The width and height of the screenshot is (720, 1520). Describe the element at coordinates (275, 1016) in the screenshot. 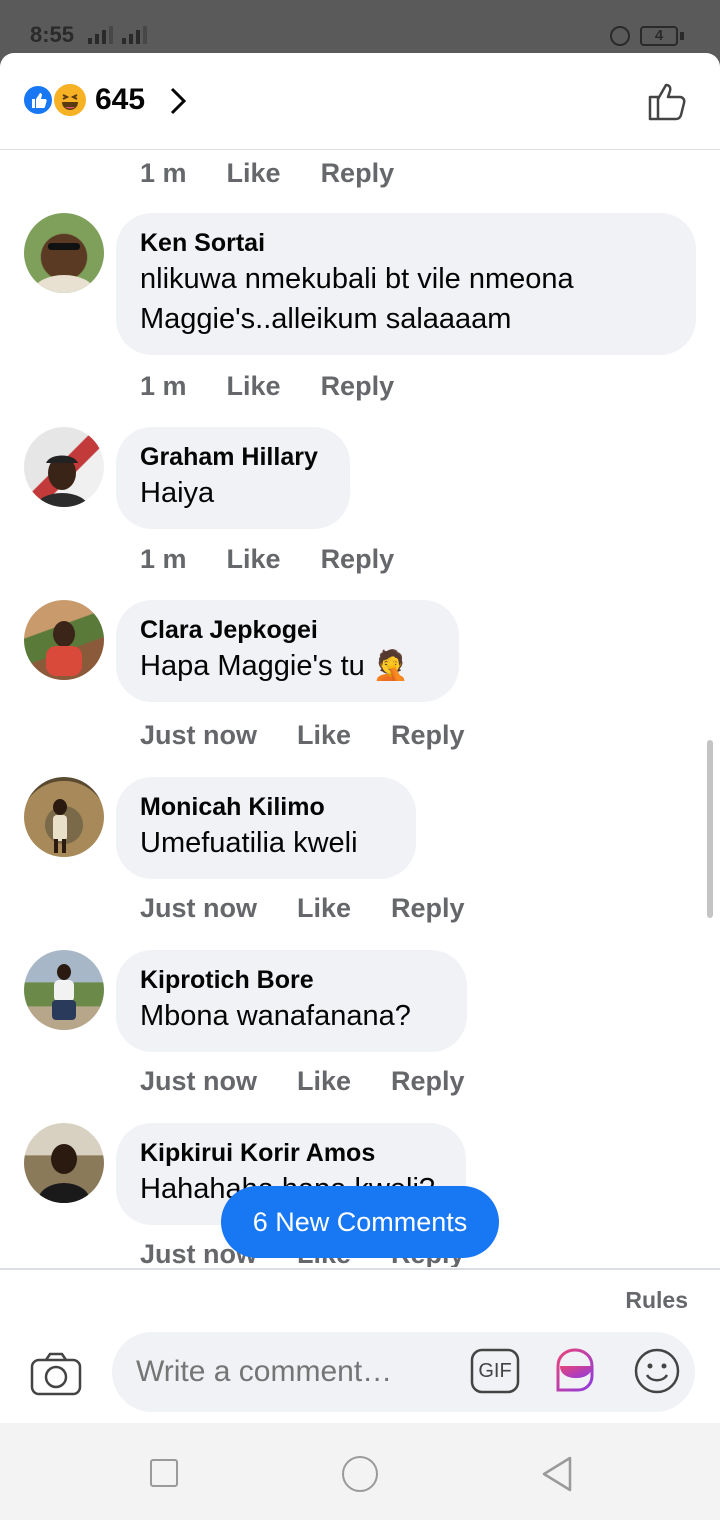

I see `comment-text-line: Mbona wanafanana?` at that location.